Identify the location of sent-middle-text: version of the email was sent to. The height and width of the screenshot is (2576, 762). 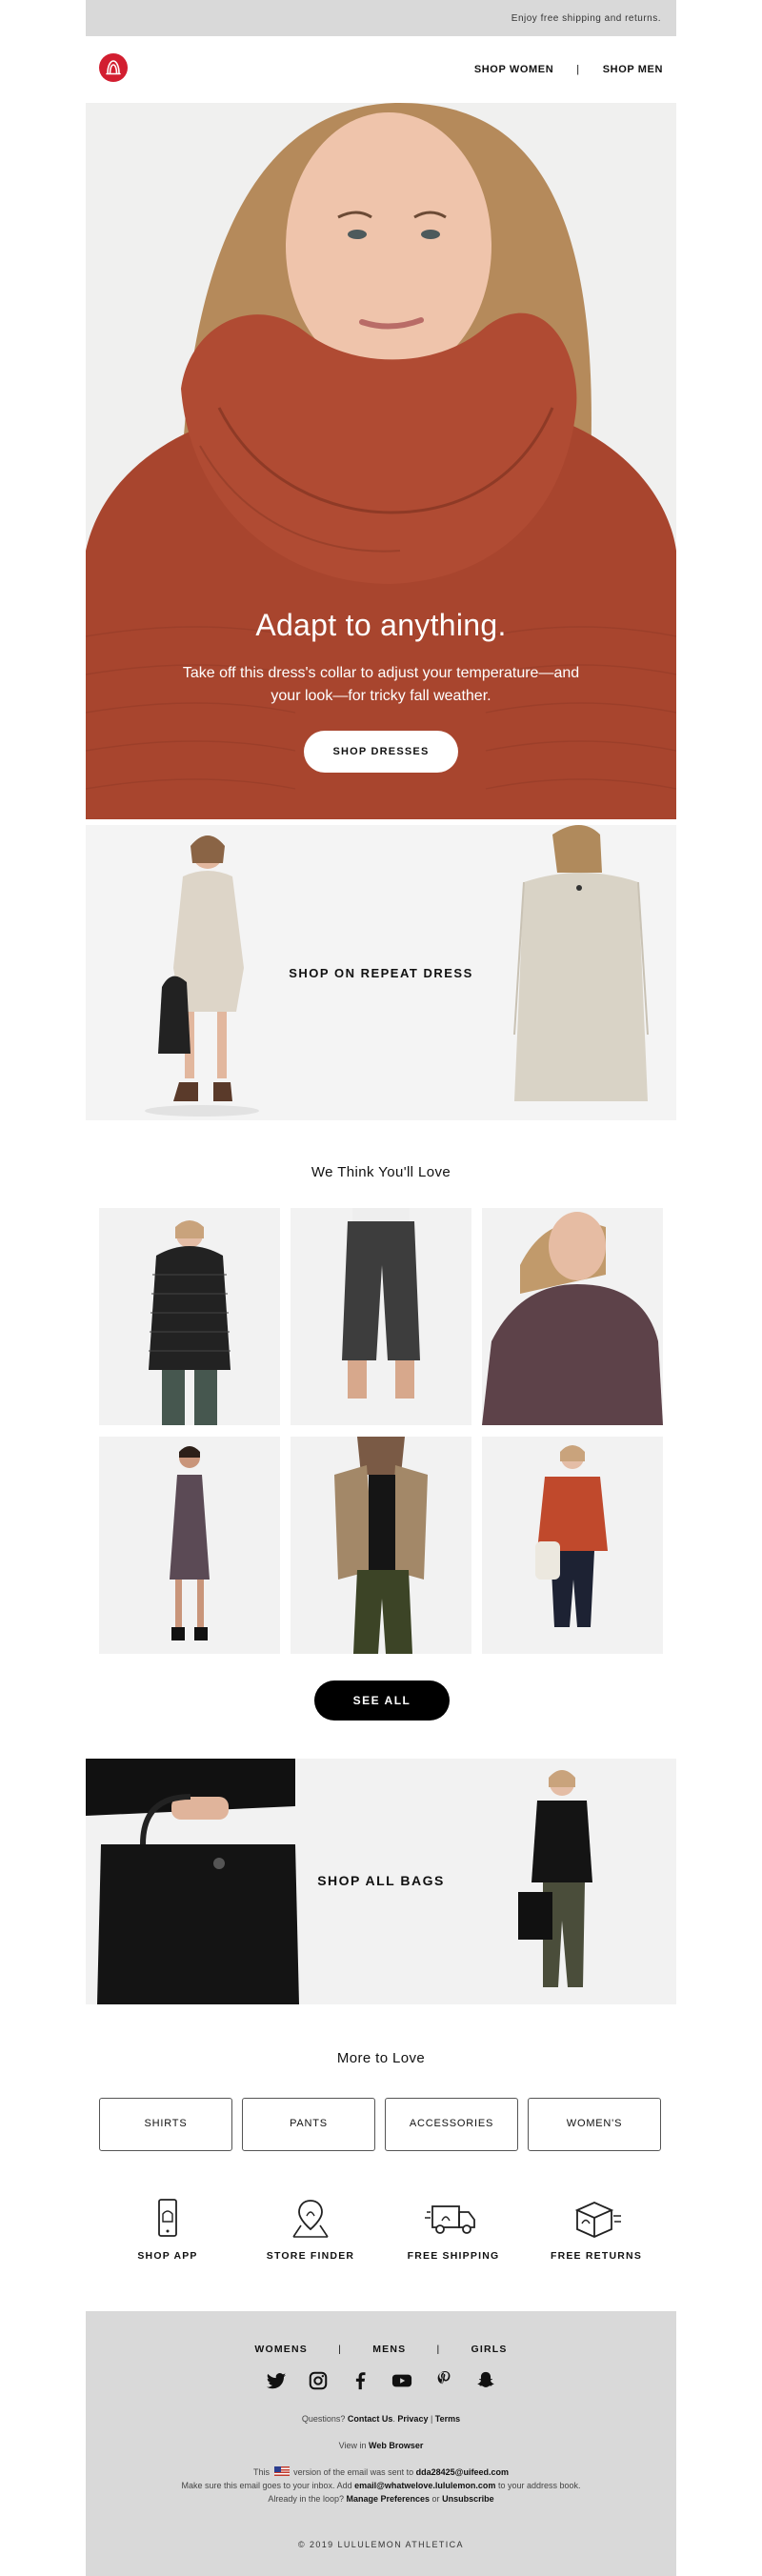
(353, 2472).